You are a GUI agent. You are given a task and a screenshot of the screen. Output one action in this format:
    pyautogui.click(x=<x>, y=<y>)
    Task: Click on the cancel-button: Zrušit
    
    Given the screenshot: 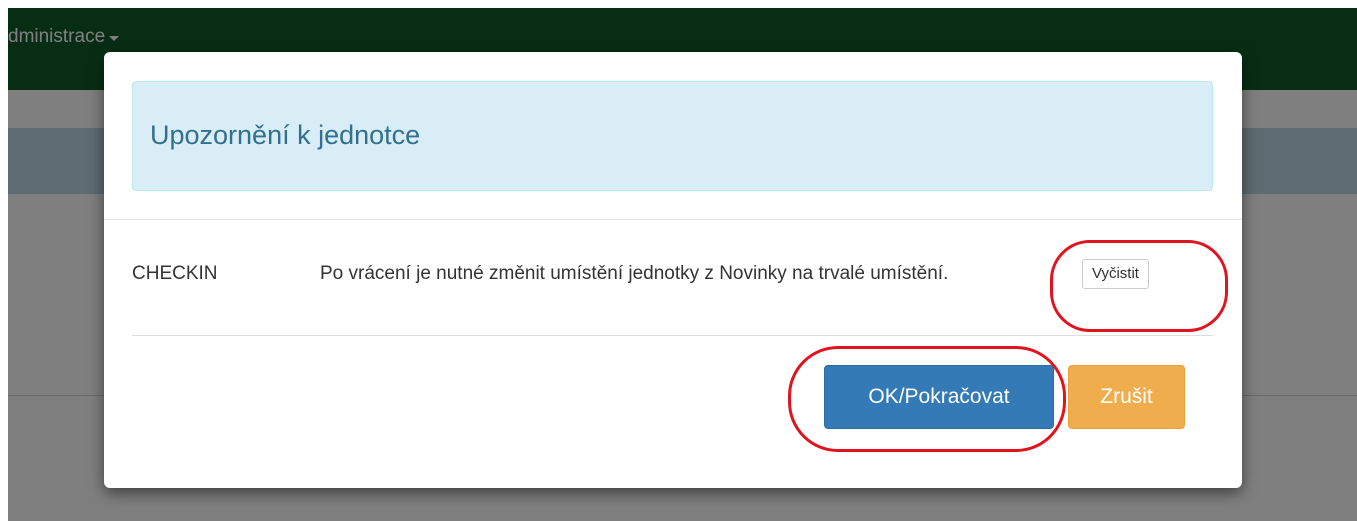 What is the action you would take?
    pyautogui.click(x=1126, y=397)
    